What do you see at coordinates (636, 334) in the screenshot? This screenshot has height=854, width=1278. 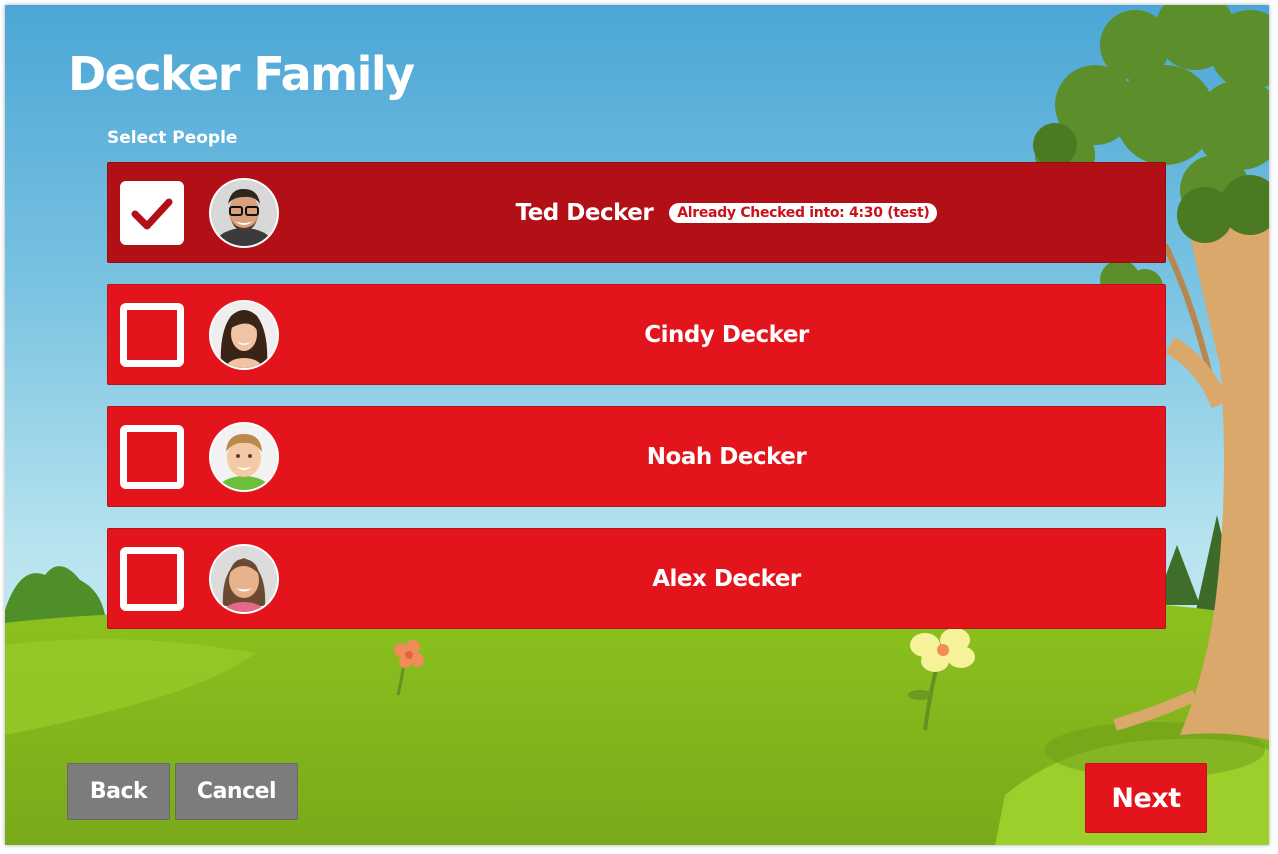 I see `person-row-cindy: Cindy Decker` at bounding box center [636, 334].